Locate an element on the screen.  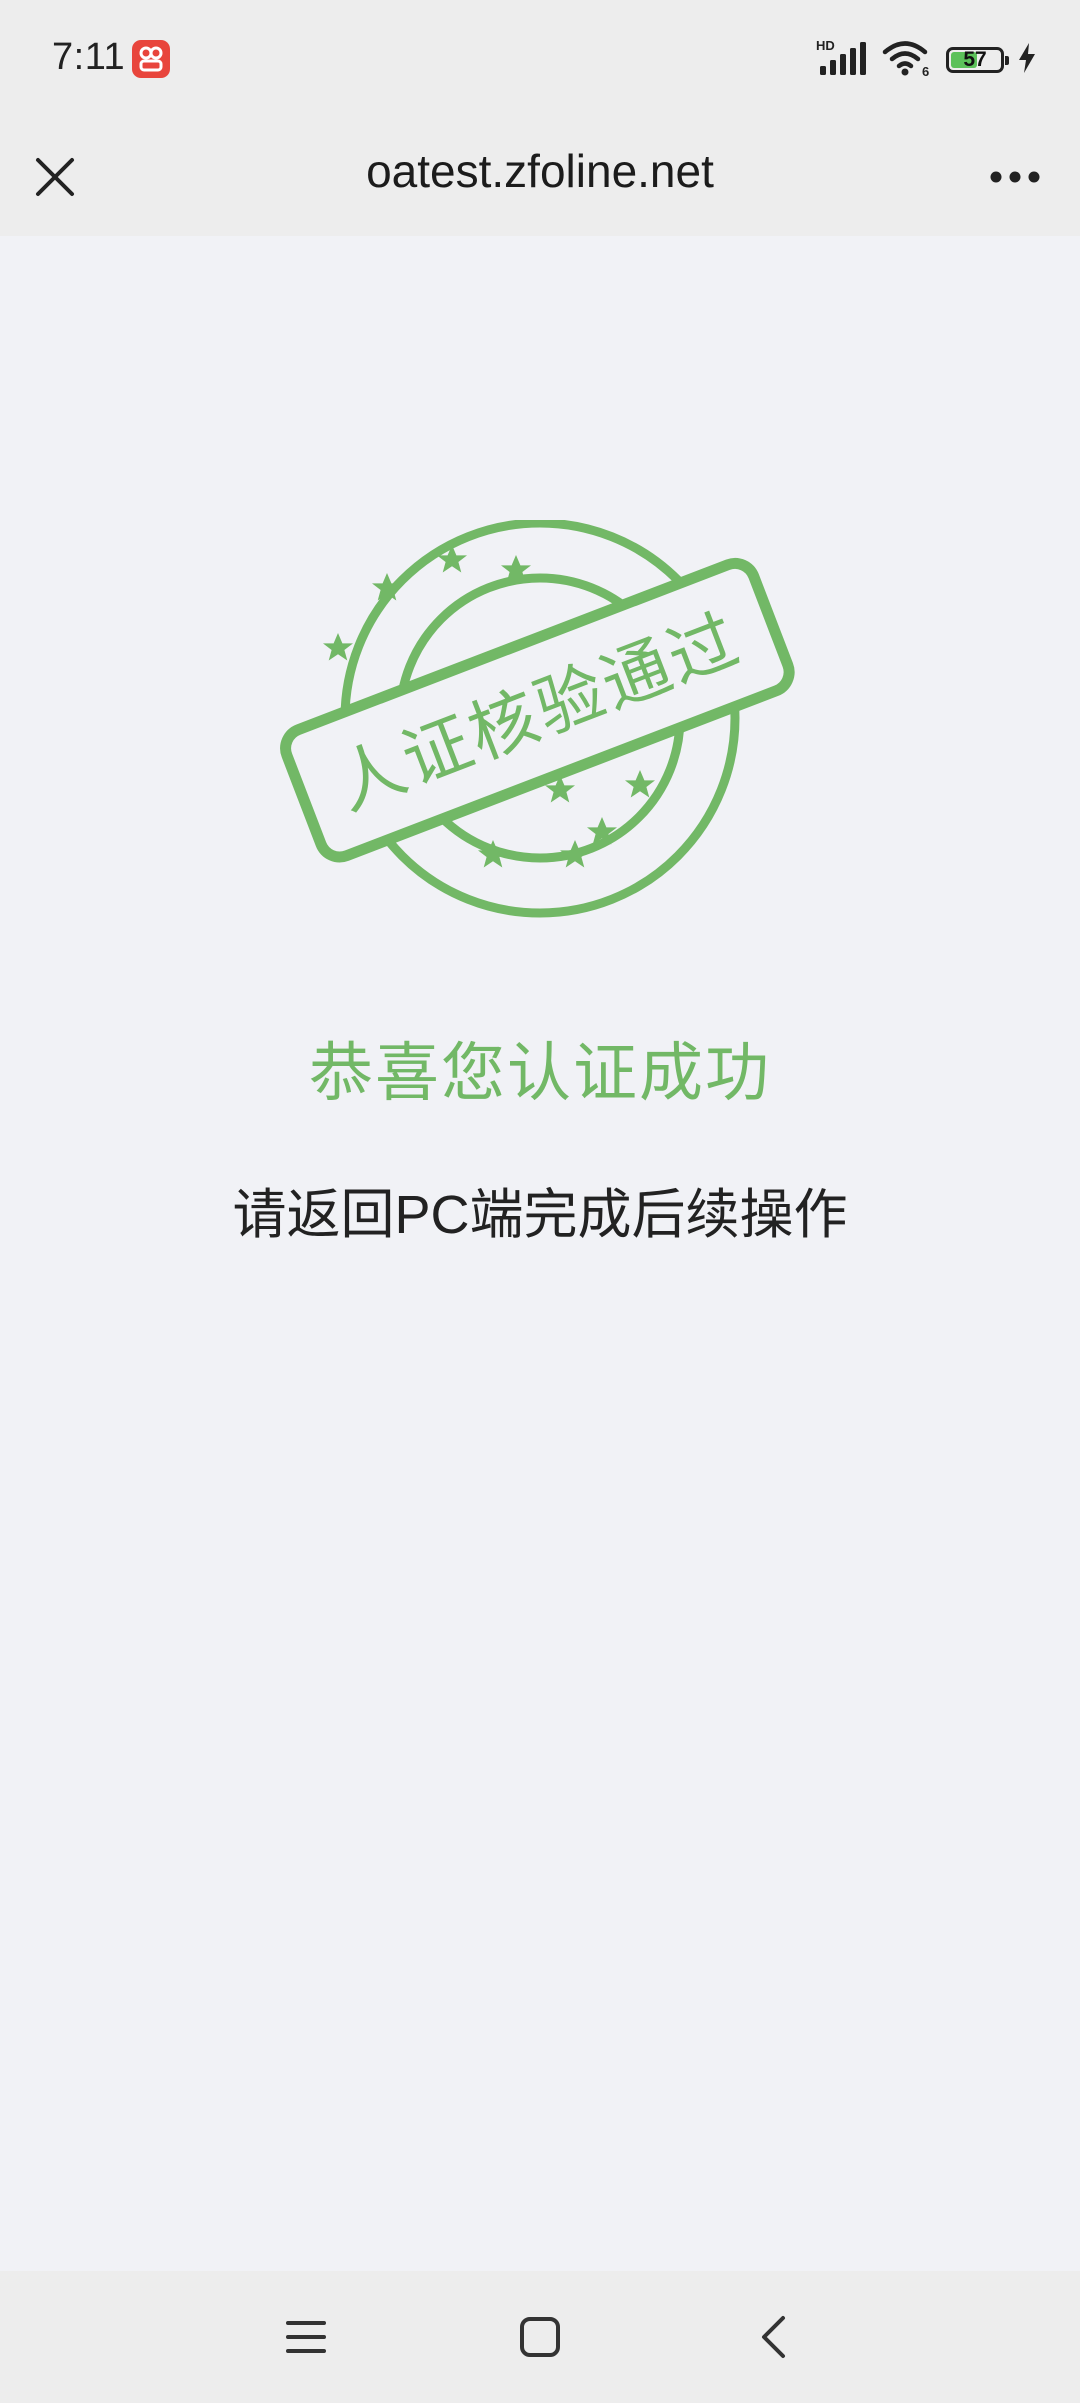
home-button is located at coordinates (540, 2337).